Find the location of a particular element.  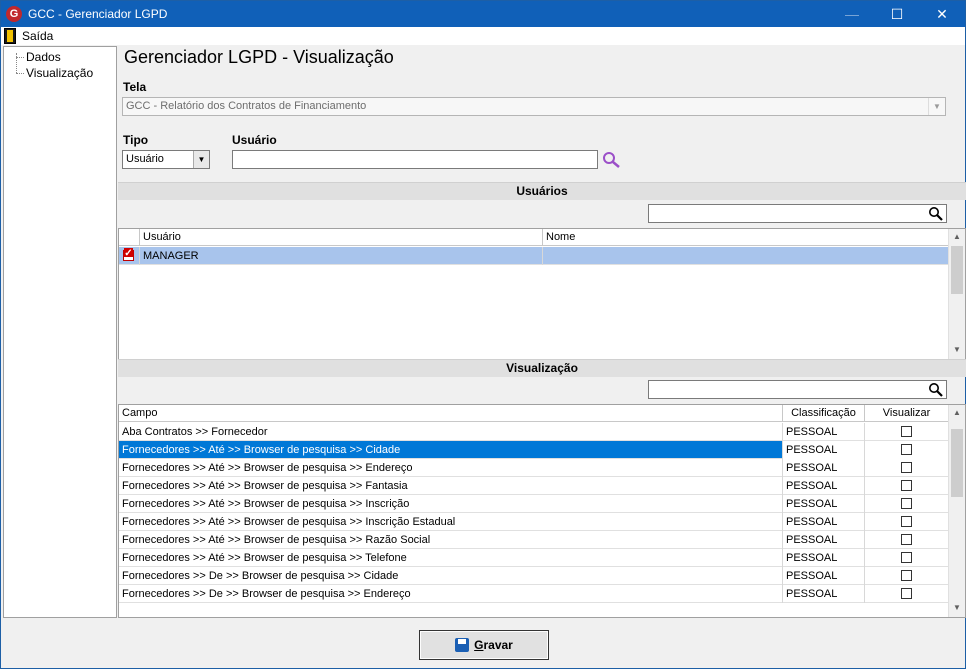

menu-saida: Saída is located at coordinates (28, 36).